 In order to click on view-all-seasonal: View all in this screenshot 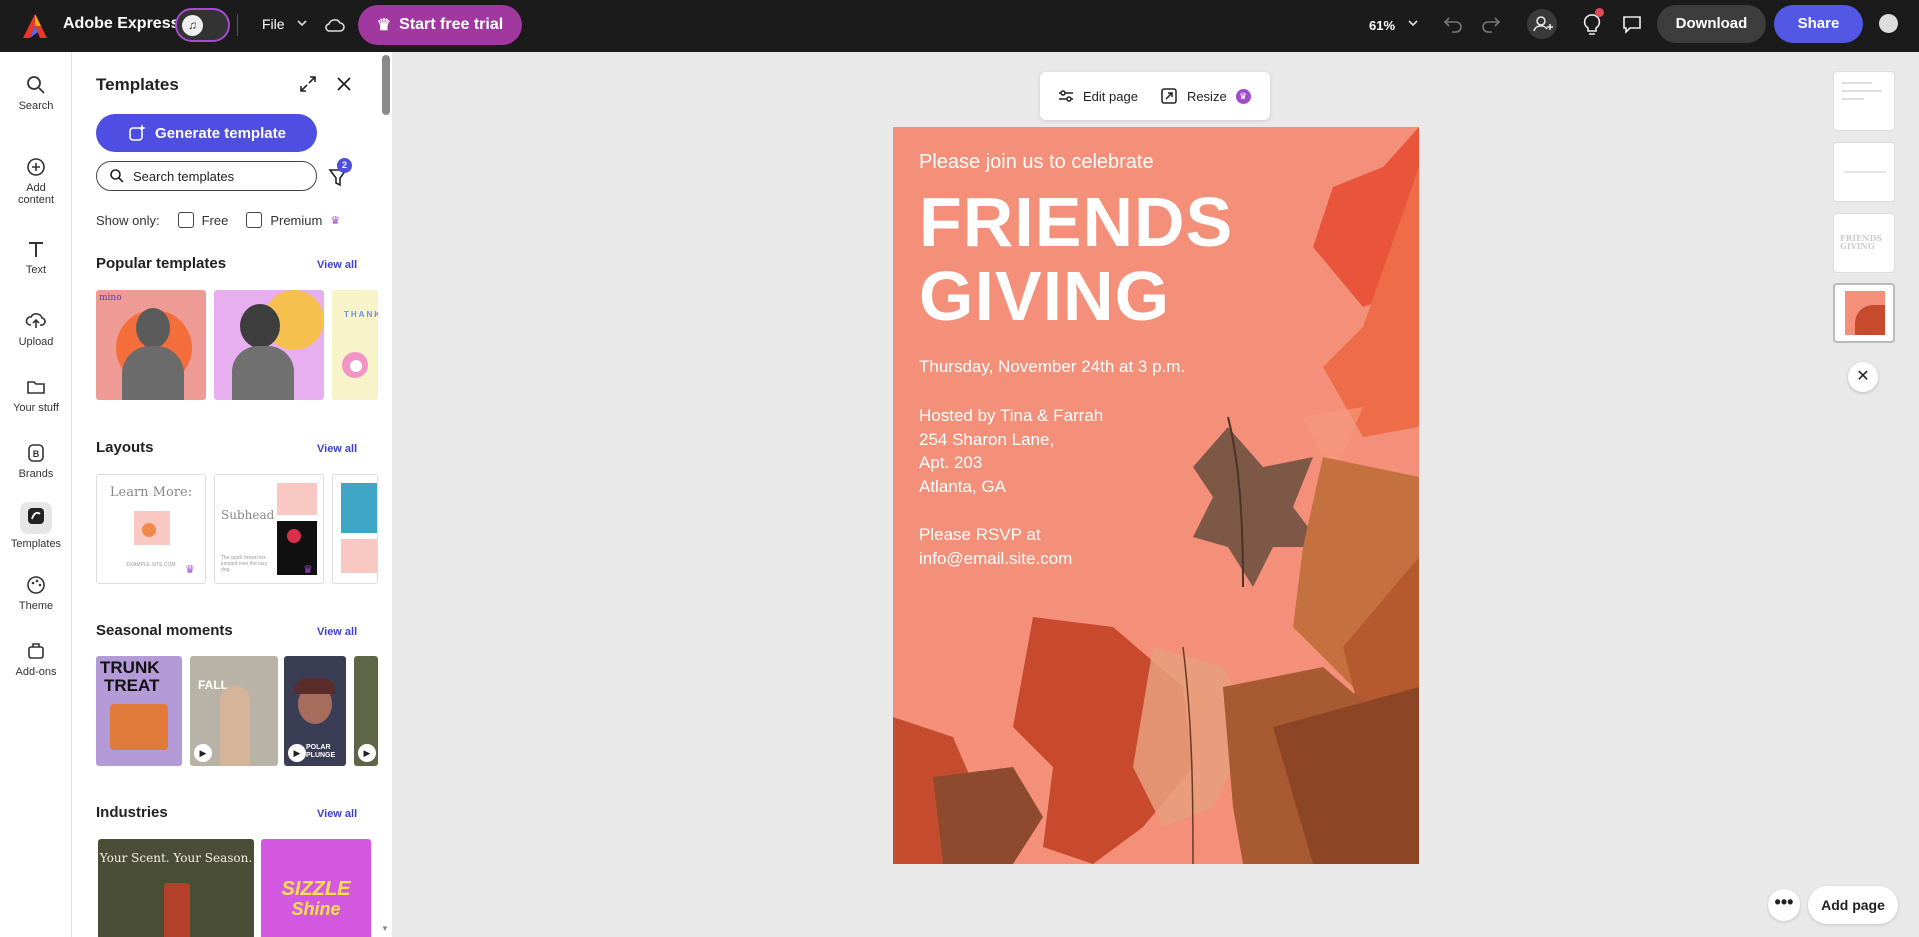, I will do `click(337, 632)`.